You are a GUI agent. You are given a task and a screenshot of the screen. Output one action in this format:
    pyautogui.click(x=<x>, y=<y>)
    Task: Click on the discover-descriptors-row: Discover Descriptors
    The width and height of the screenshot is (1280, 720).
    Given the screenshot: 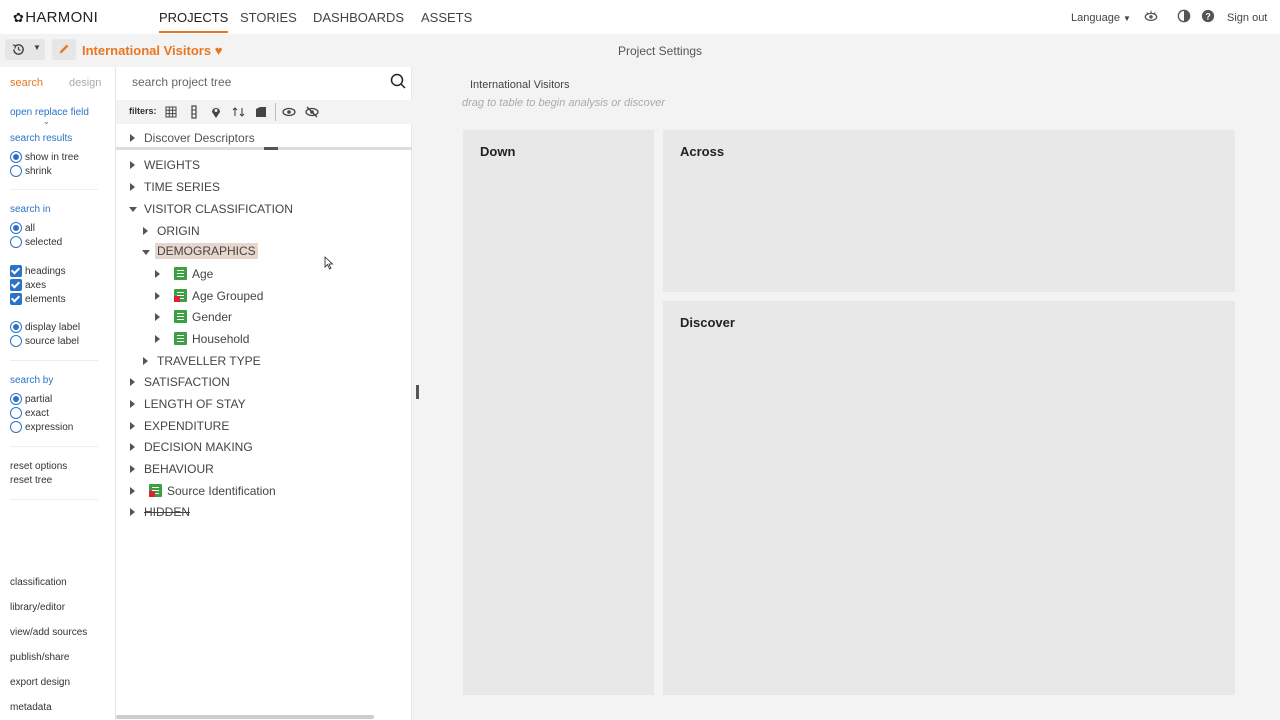 What is the action you would take?
    pyautogui.click(x=264, y=138)
    